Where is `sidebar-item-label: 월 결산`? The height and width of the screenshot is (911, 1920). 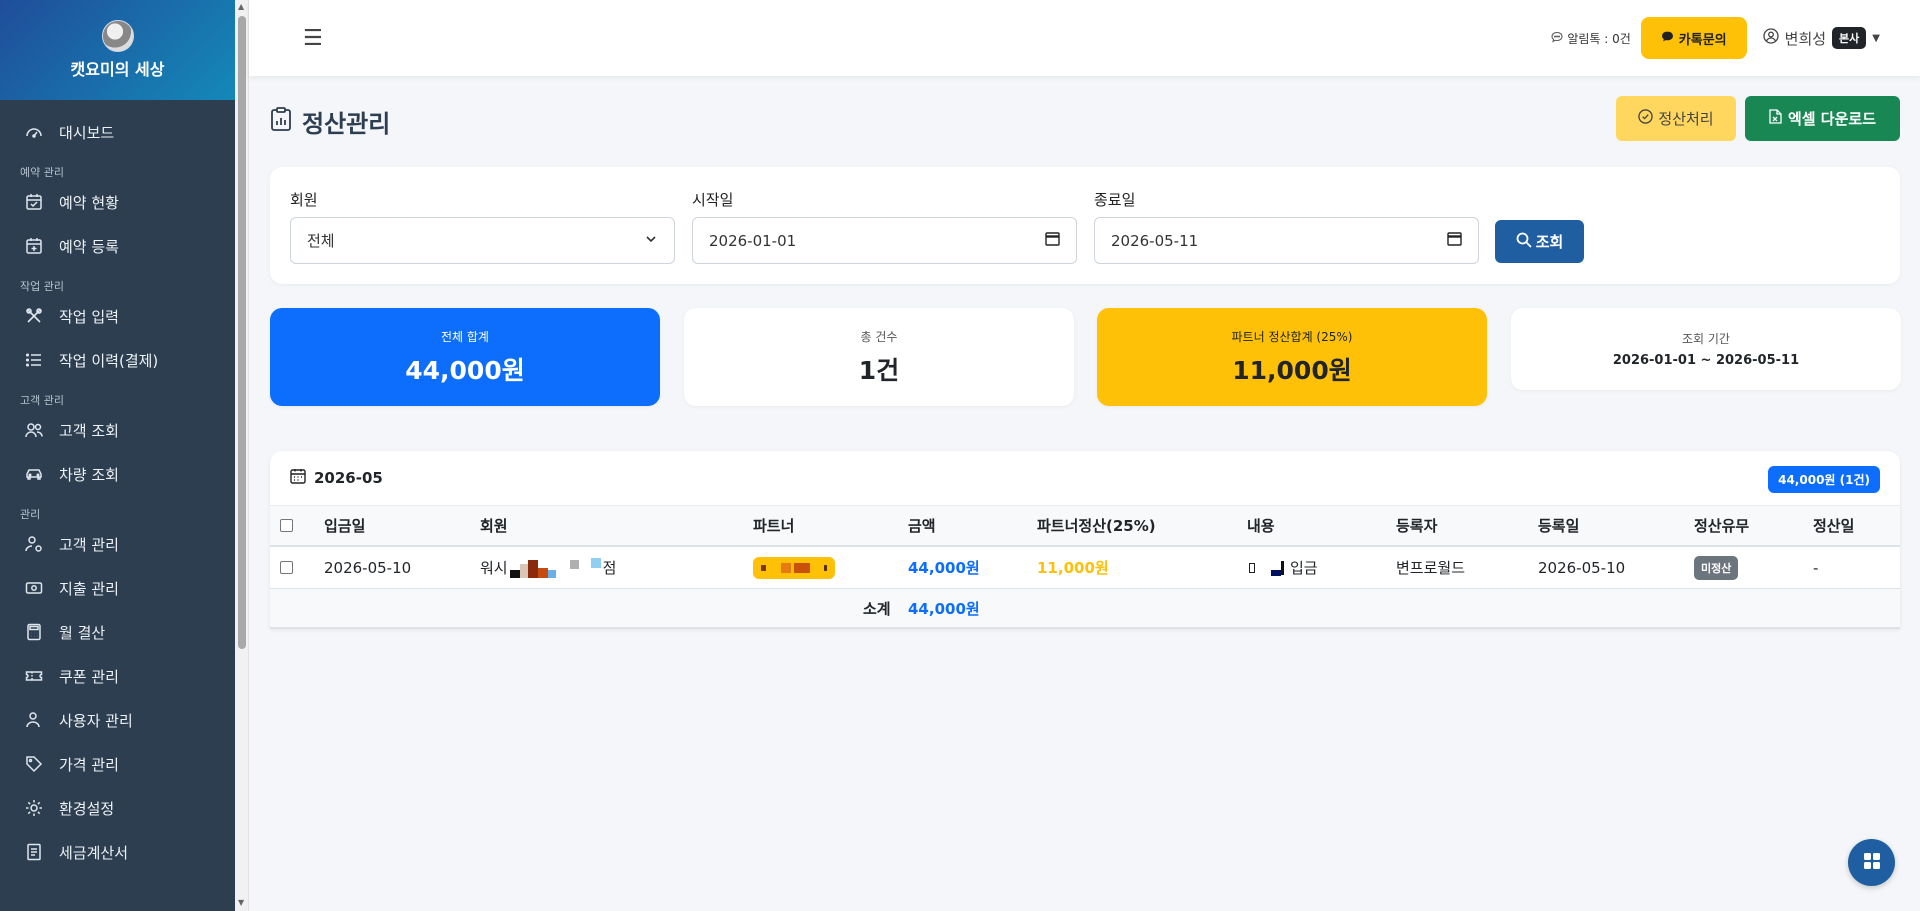
sidebar-item-label: 월 결산 is located at coordinates (82, 632).